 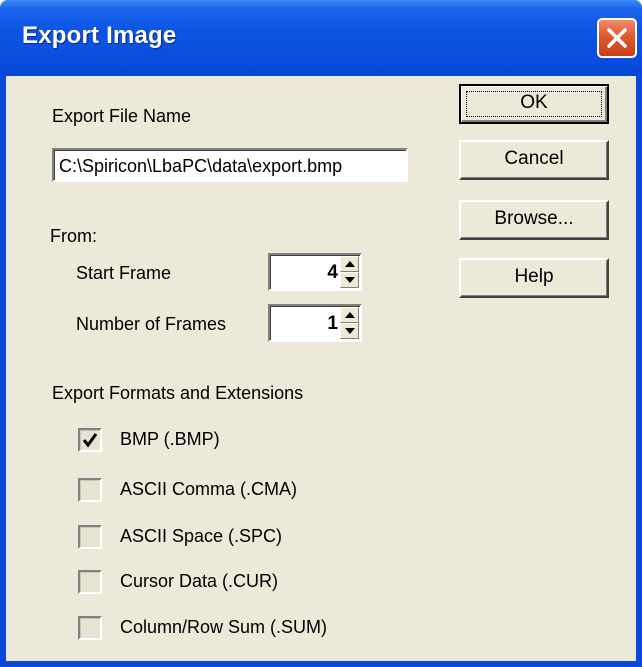 What do you see at coordinates (201, 536) in the screenshot?
I see `format-spc-label: ASCII Space (.SPC)` at bounding box center [201, 536].